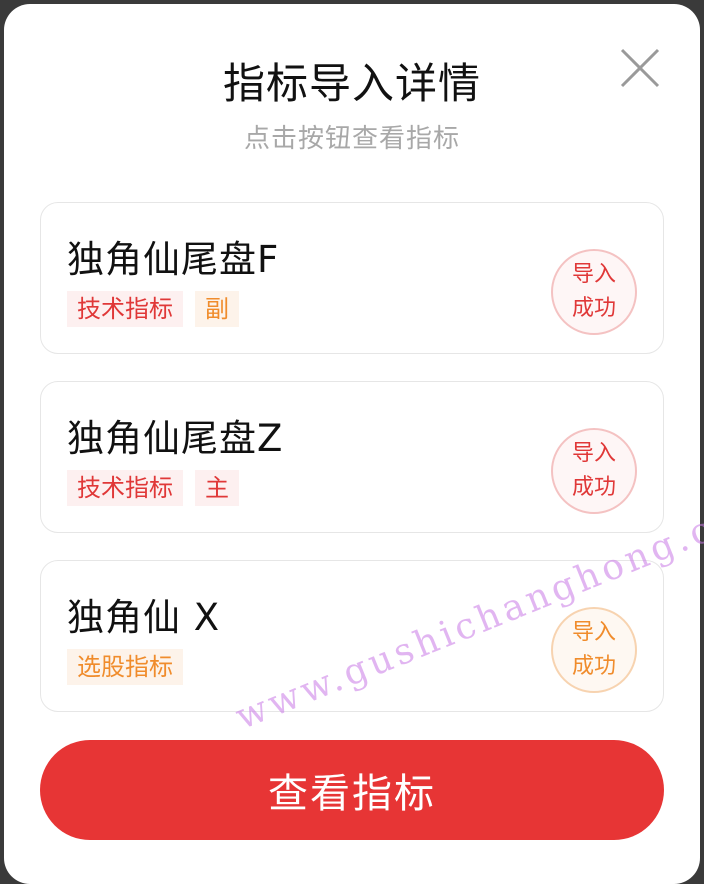 The width and height of the screenshot is (704, 884). I want to click on tag-type: 选股指标, so click(125, 667).